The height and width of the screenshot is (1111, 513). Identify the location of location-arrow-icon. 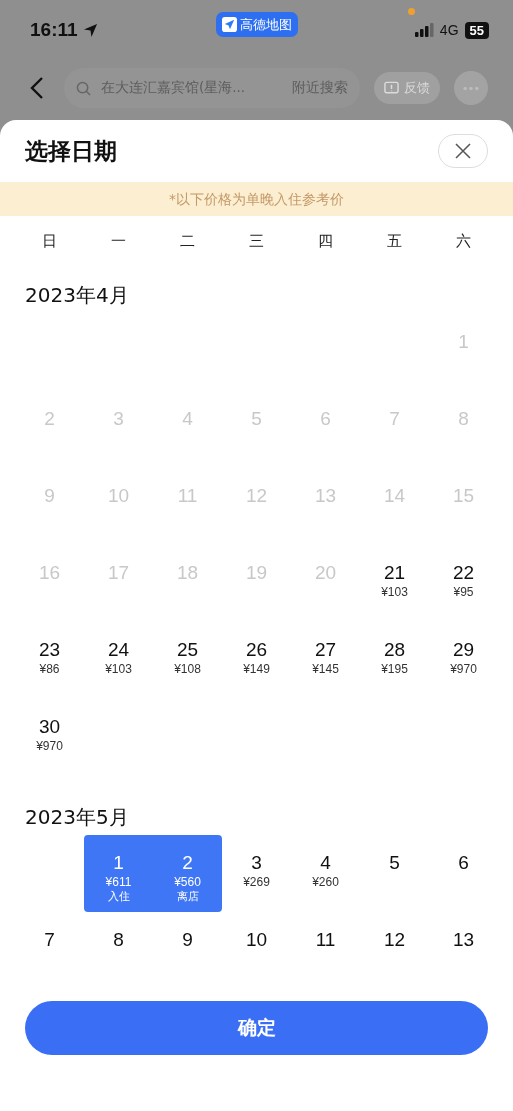
(90, 30).